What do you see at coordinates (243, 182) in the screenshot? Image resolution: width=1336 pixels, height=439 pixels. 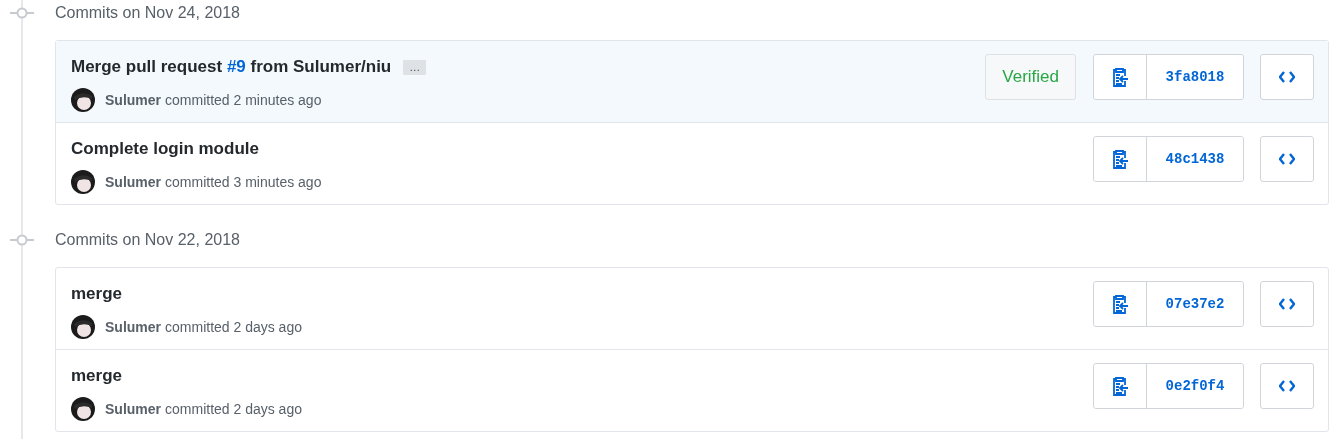 I see `commit-time: committed 3 minutes ago` at bounding box center [243, 182].